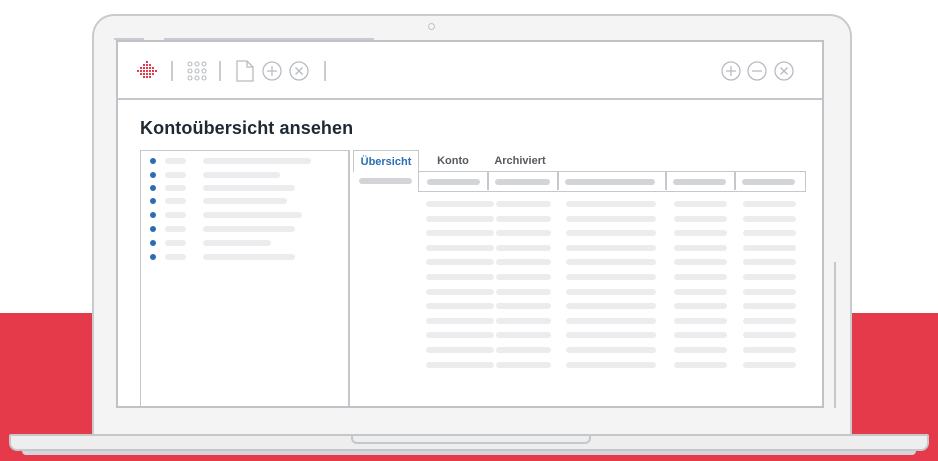 This screenshot has height=461, width=938. I want to click on table-header, so click(612, 181).